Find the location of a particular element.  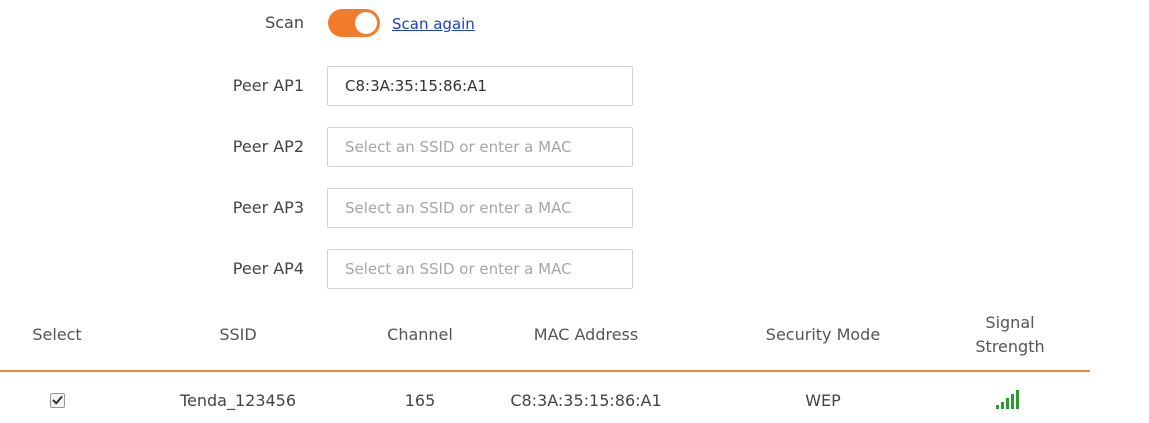

scan-row: Scan Scan again is located at coordinates (574, 20).